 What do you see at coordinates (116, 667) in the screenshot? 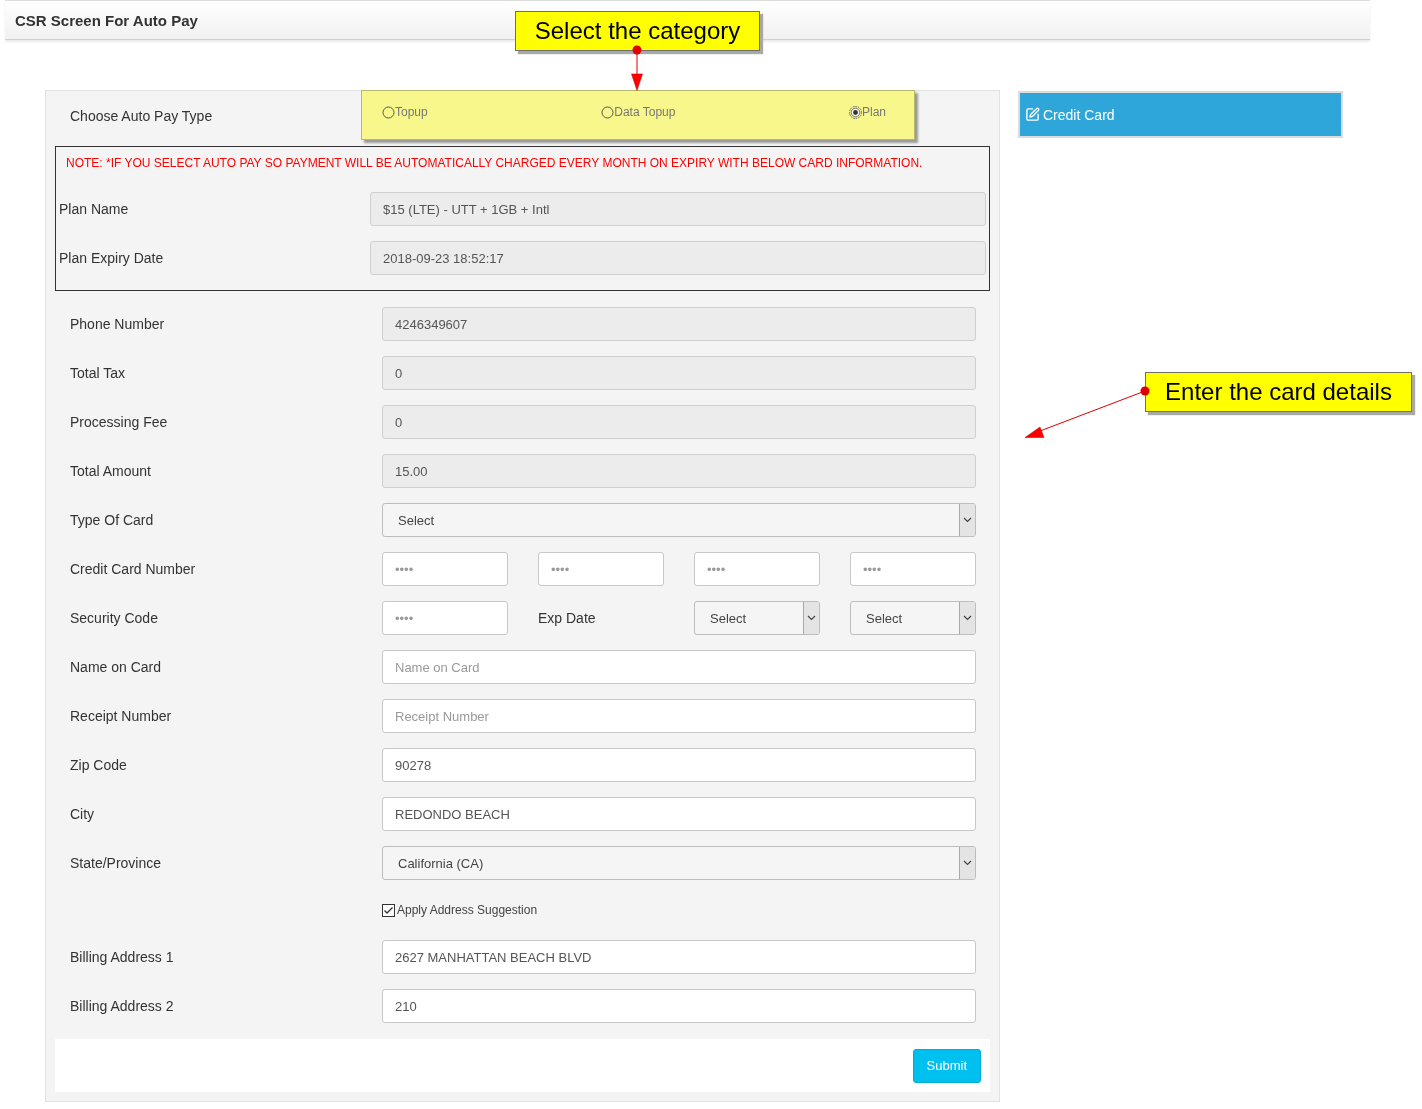
I see `field-label: Name on Card` at bounding box center [116, 667].